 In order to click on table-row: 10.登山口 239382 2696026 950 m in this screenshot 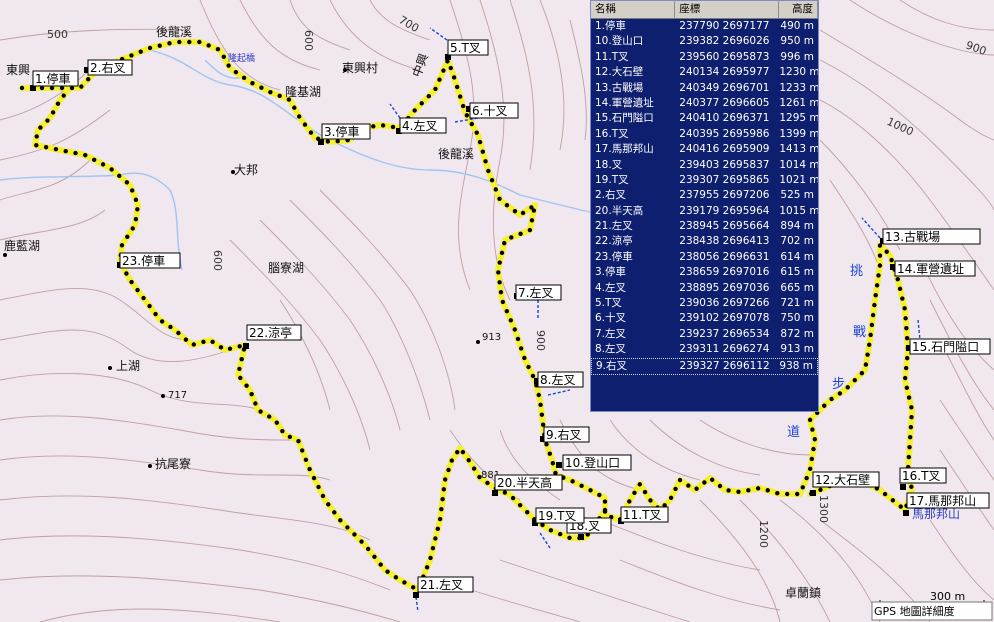, I will do `click(704, 41)`.